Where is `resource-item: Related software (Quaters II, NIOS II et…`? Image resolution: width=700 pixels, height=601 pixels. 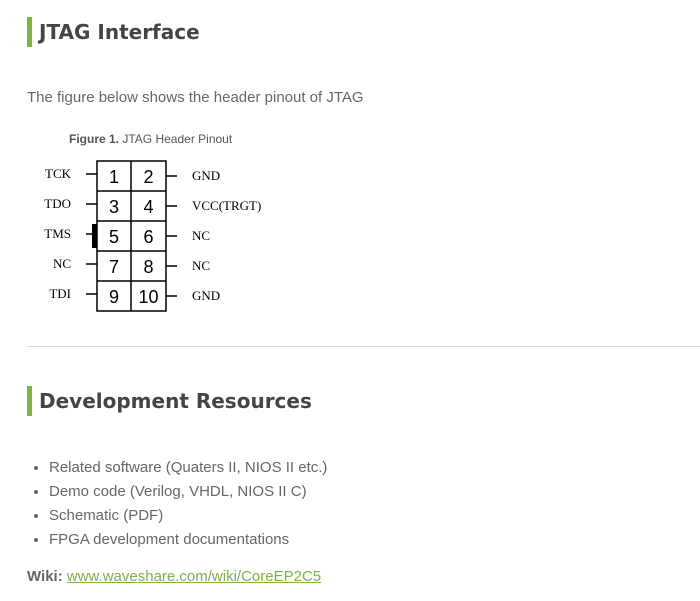 resource-item: Related software (Quaters II, NIOS II et… is located at coordinates (188, 468).